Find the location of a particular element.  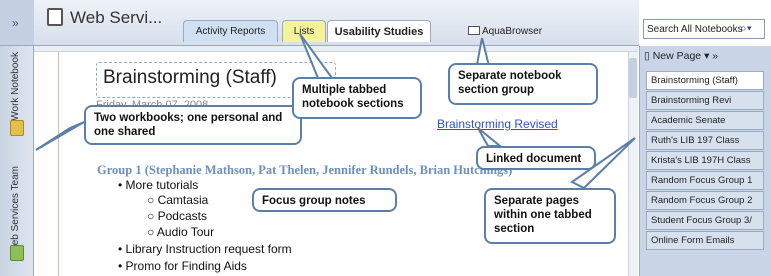

pointer-tabbed is located at coordinates (316, 56).